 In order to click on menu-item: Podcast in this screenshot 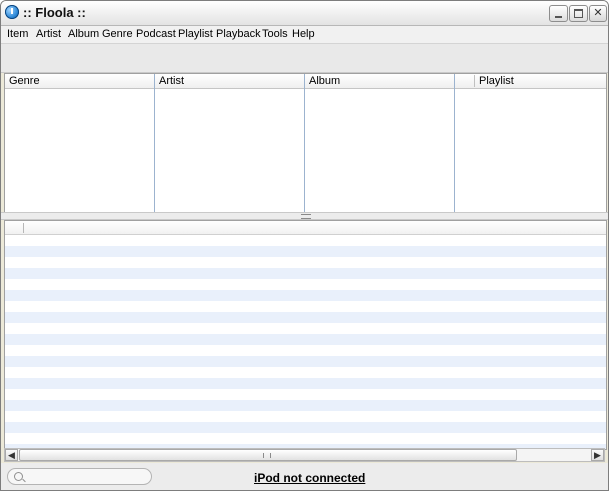, I will do `click(156, 34)`.